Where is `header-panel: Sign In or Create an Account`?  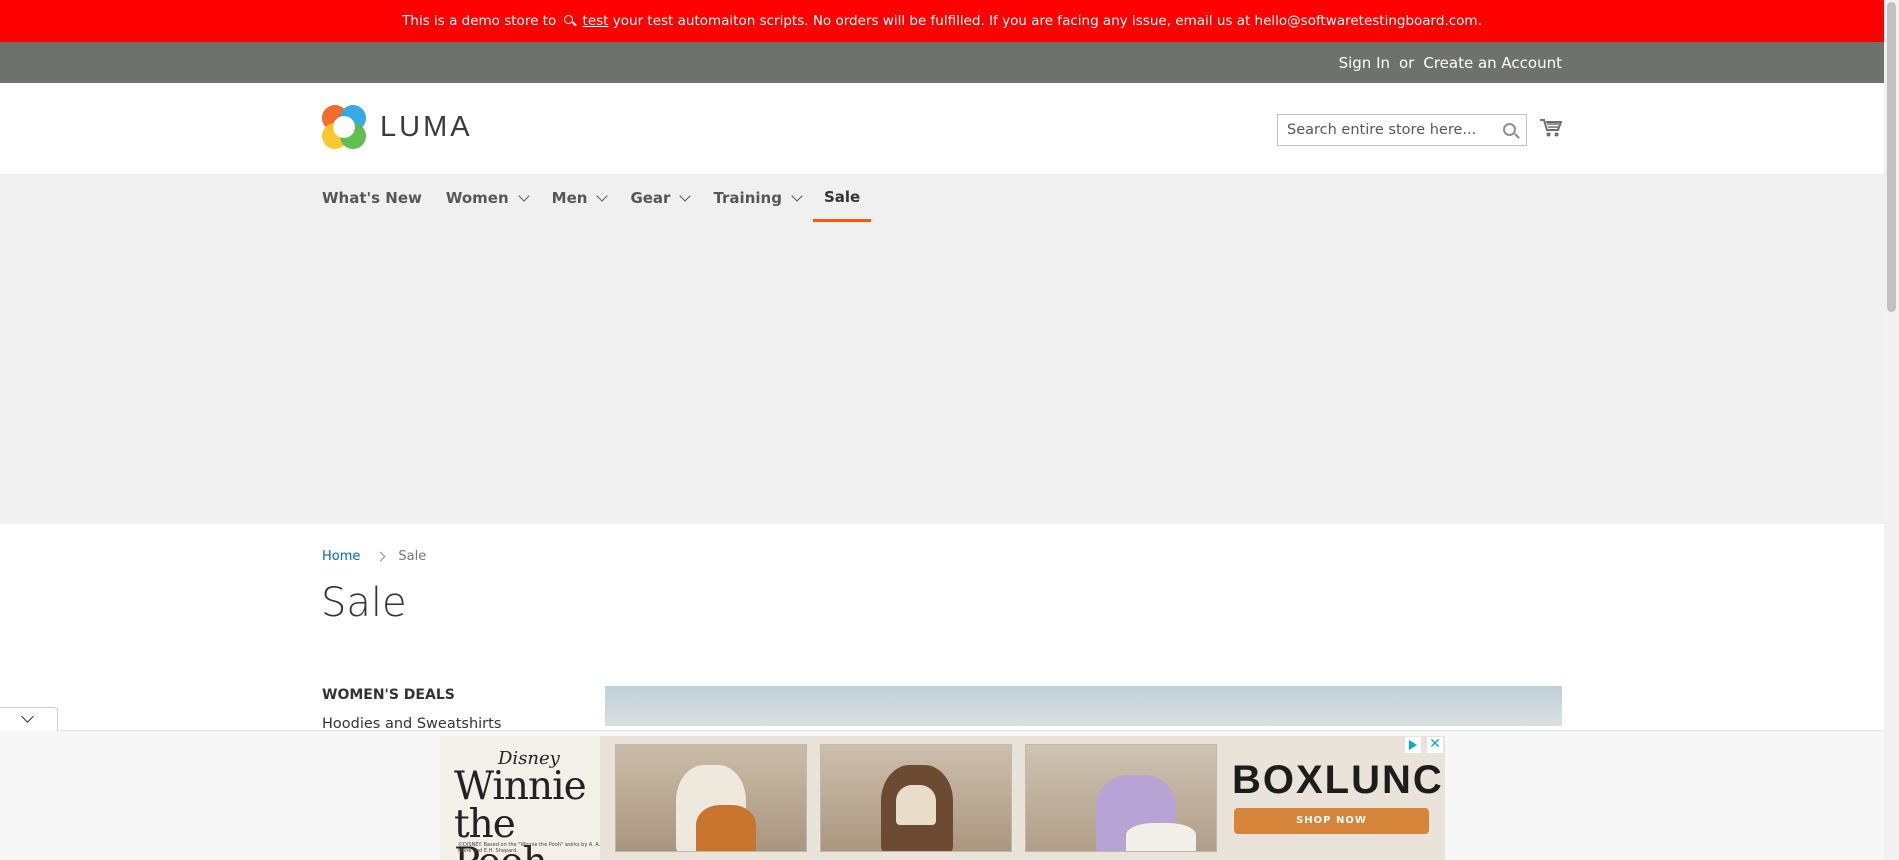 header-panel: Sign In or Create an Account is located at coordinates (942, 62).